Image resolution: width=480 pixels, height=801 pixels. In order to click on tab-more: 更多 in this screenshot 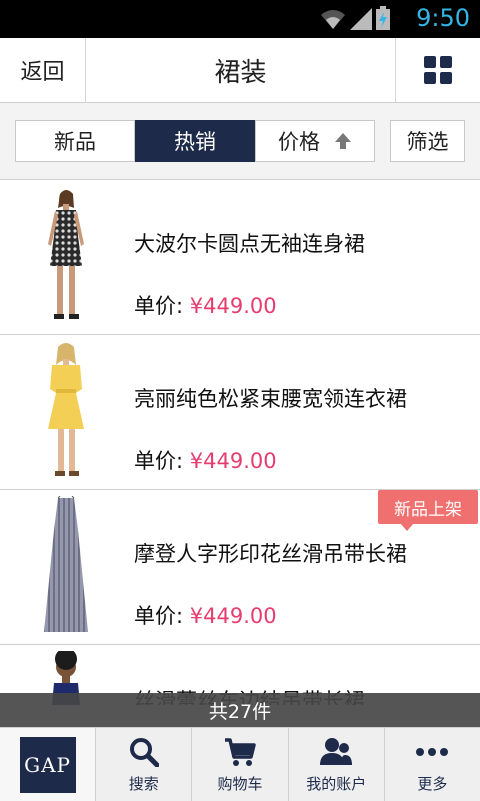, I will do `click(432, 764)`.